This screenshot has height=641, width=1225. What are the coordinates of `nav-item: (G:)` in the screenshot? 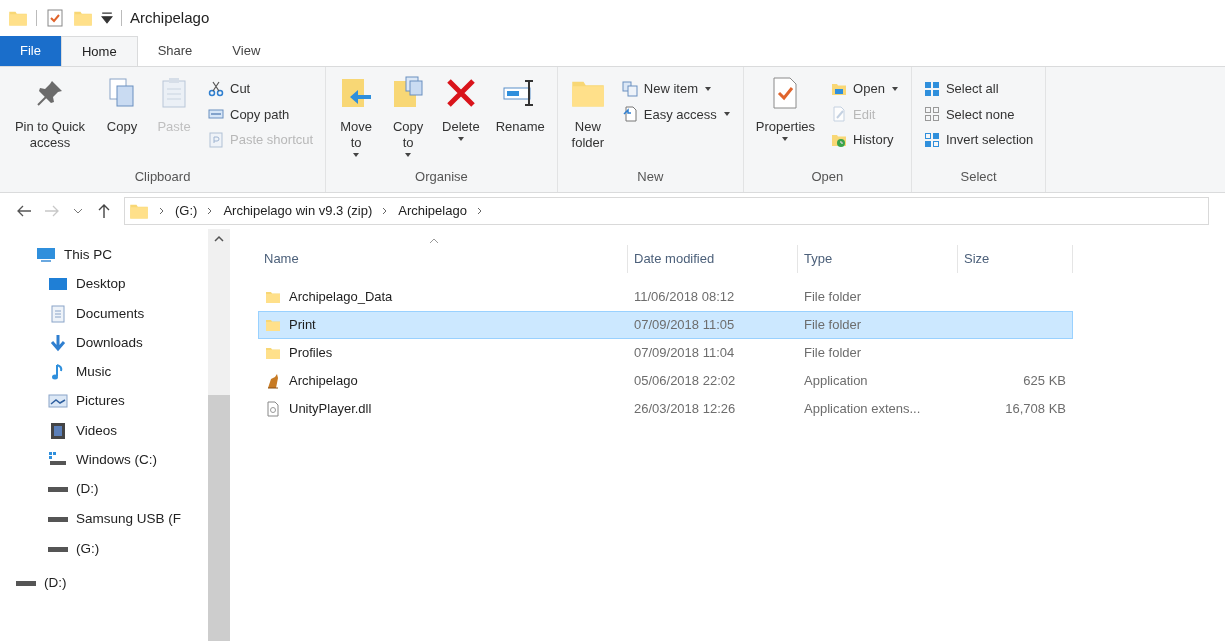 It's located at (122, 549).